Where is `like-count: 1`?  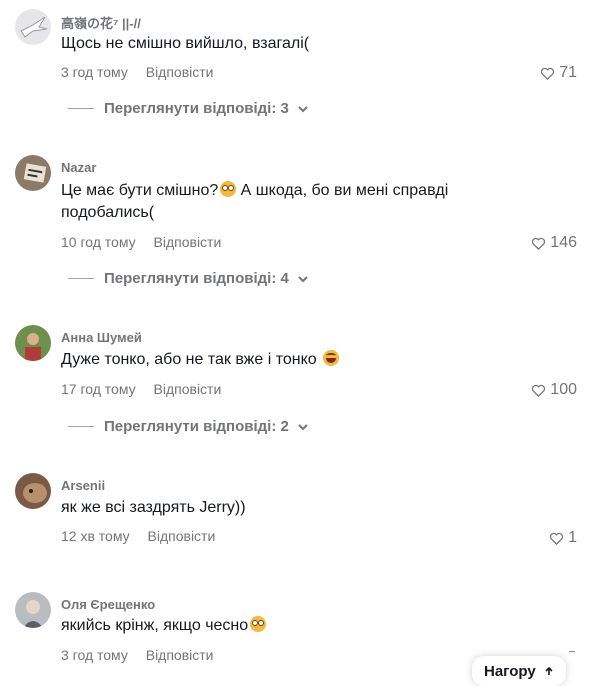 like-count: 1 is located at coordinates (572, 537).